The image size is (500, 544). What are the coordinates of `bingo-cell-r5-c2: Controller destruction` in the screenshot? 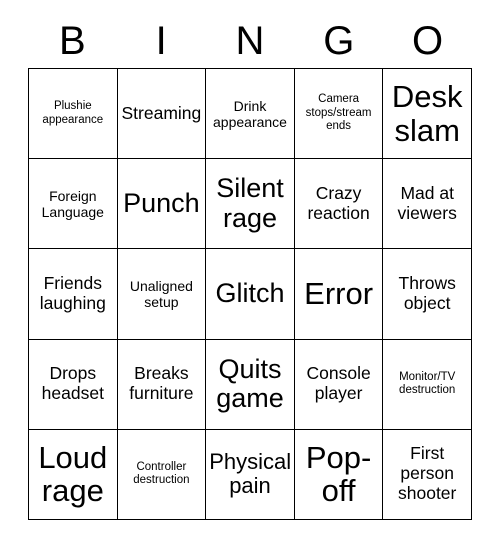 It's located at (162, 474).